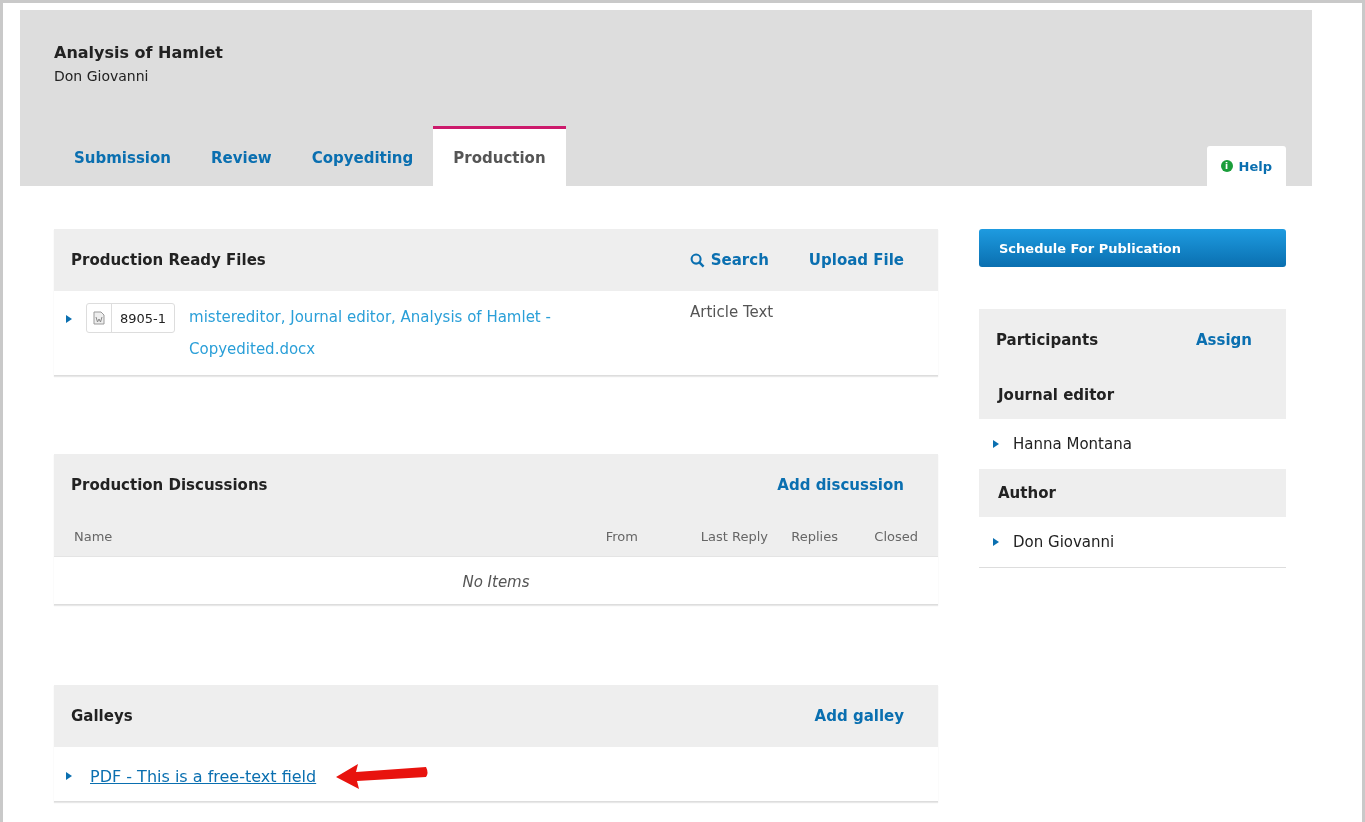  I want to click on schedule-button: Schedule For Publication, so click(1132, 248).